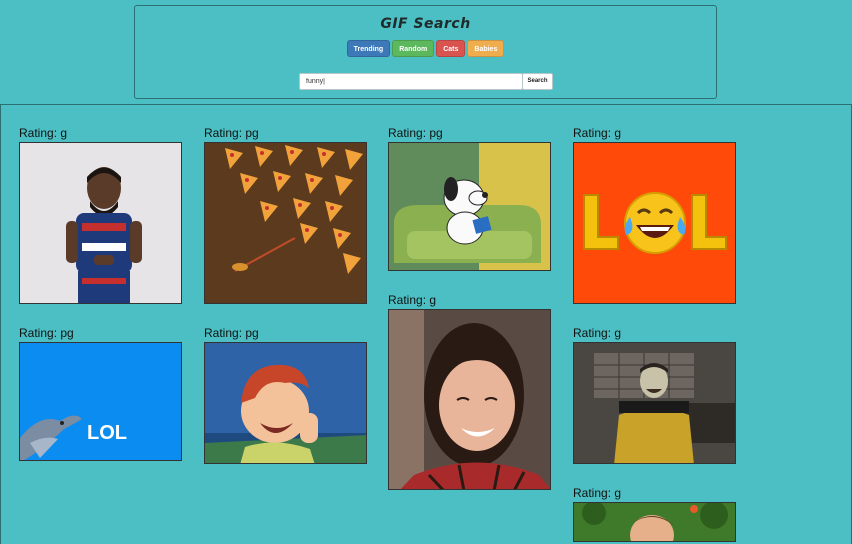 Image resolution: width=852 pixels, height=544 pixels. I want to click on search-row: Search, so click(426, 81).